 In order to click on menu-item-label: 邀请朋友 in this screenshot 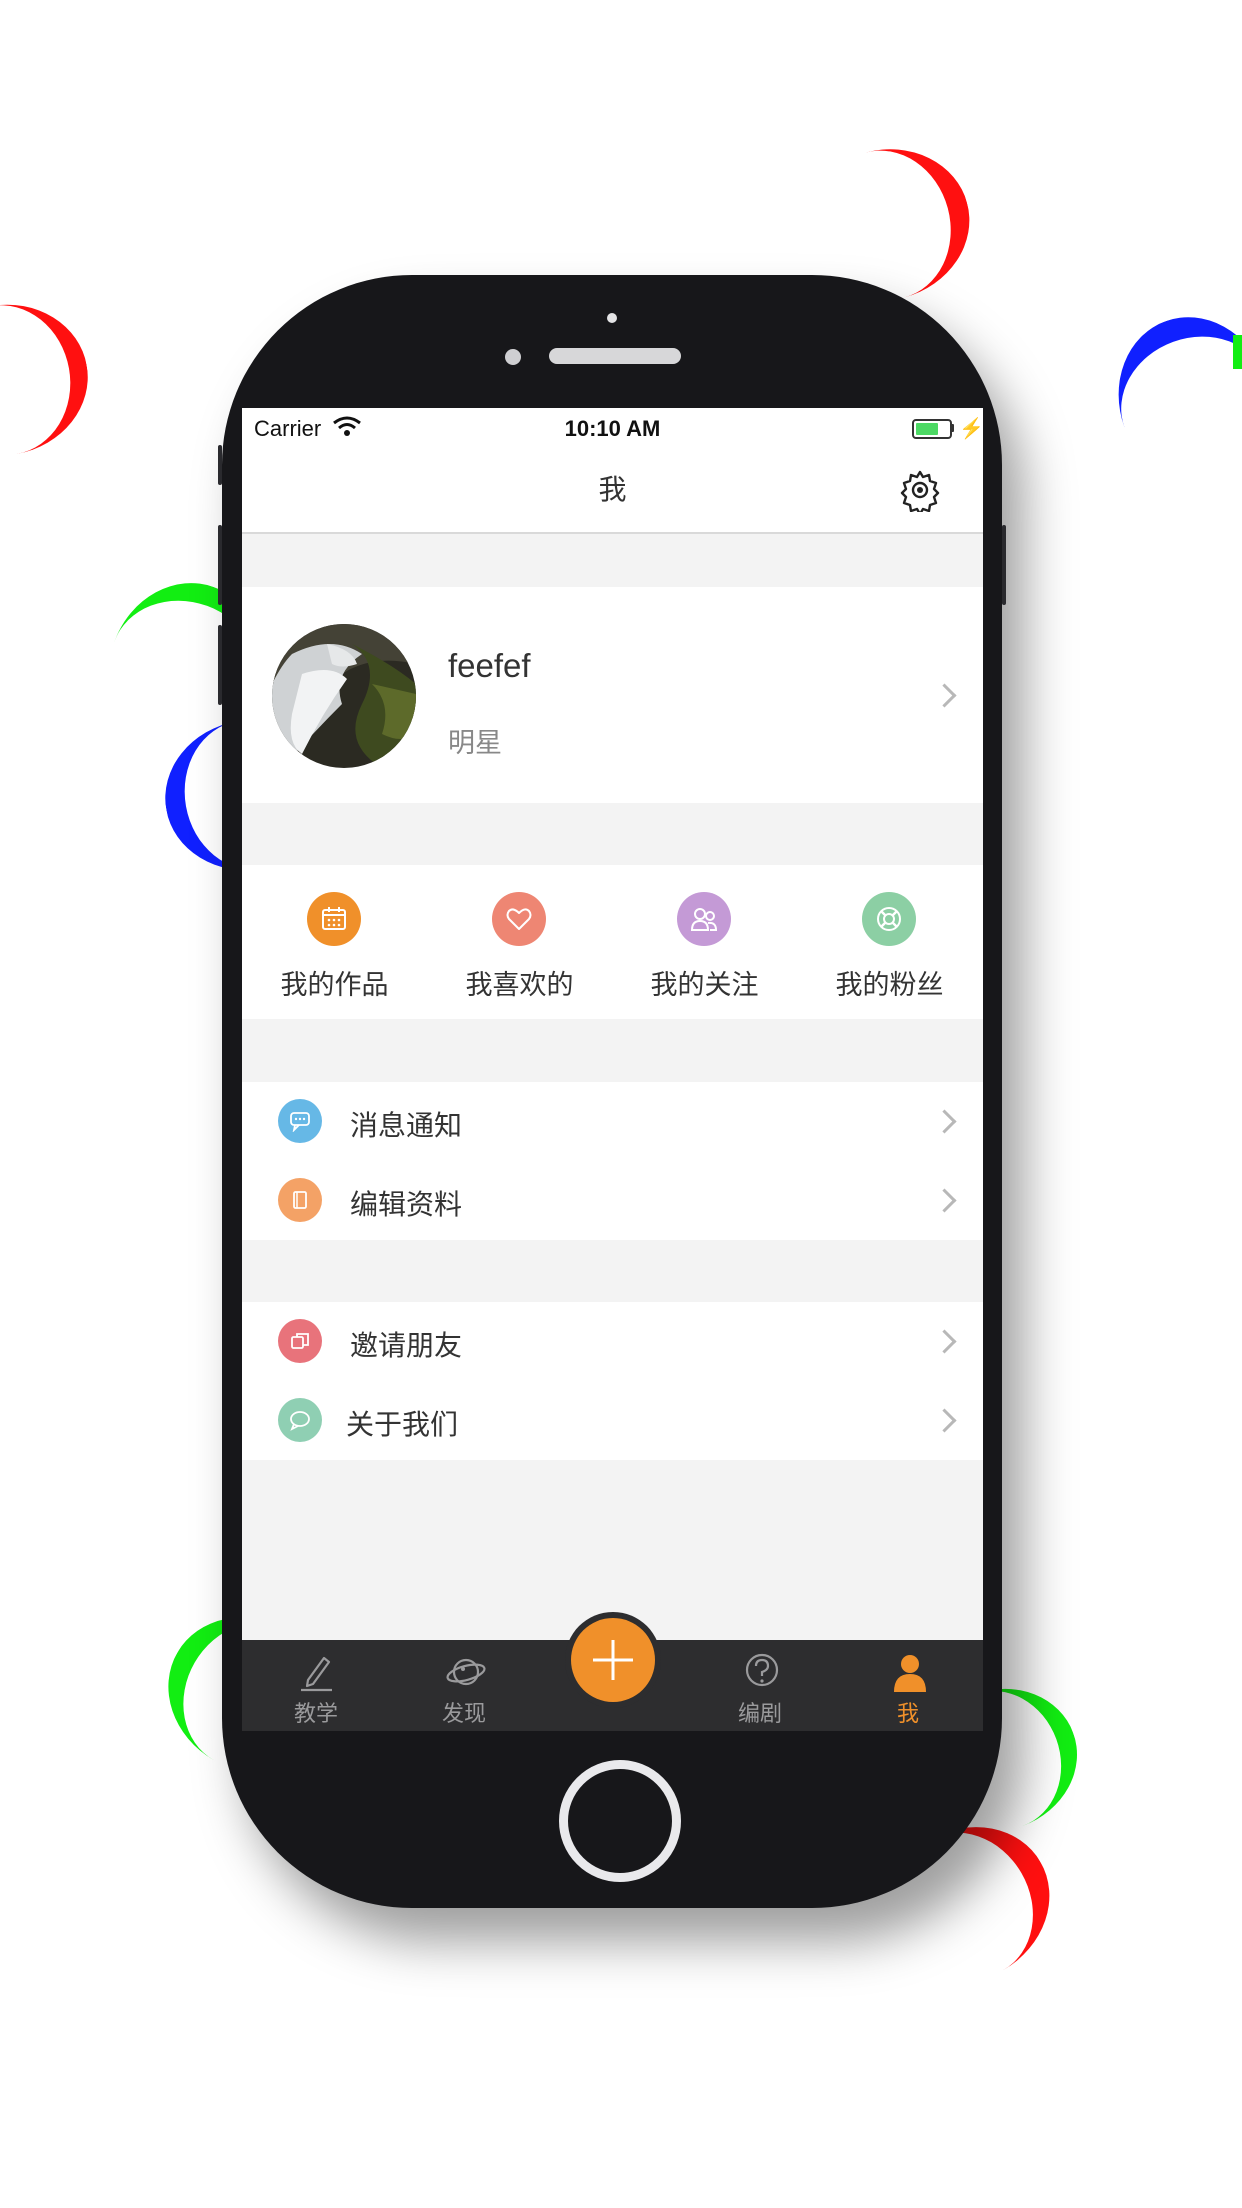, I will do `click(406, 1345)`.